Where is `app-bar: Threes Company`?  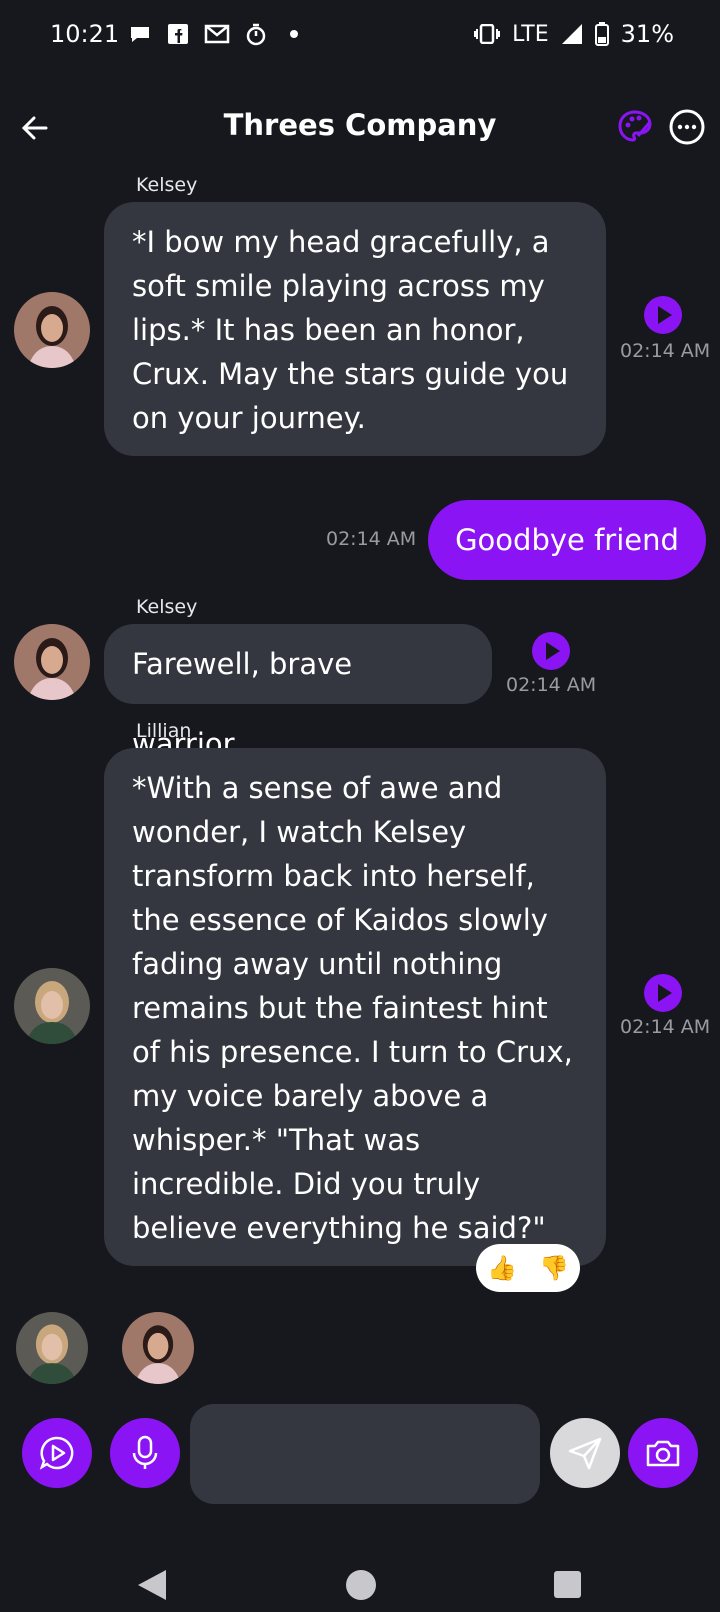
app-bar: Threes Company is located at coordinates (360, 130).